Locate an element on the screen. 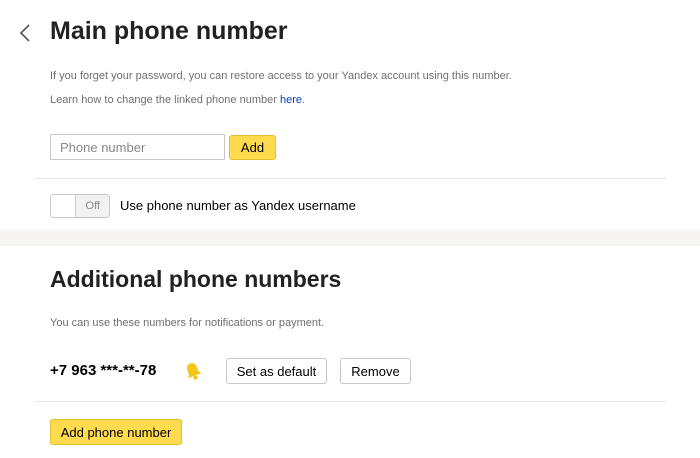 Image resolution: width=700 pixels, height=458 pixels. add-phone-number-button: Add phone number is located at coordinates (116, 432).